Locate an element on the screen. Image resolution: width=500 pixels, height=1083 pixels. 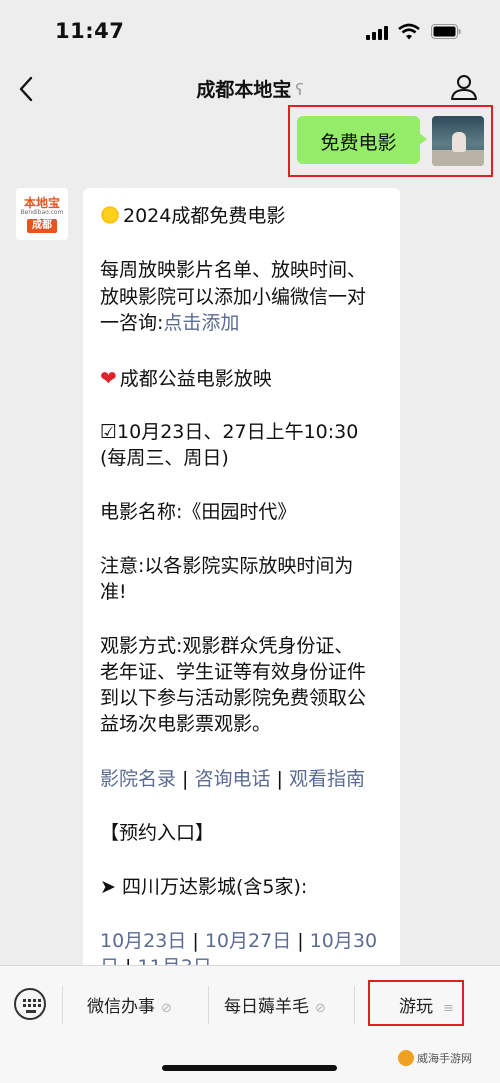
wifi-icon is located at coordinates (409, 31).